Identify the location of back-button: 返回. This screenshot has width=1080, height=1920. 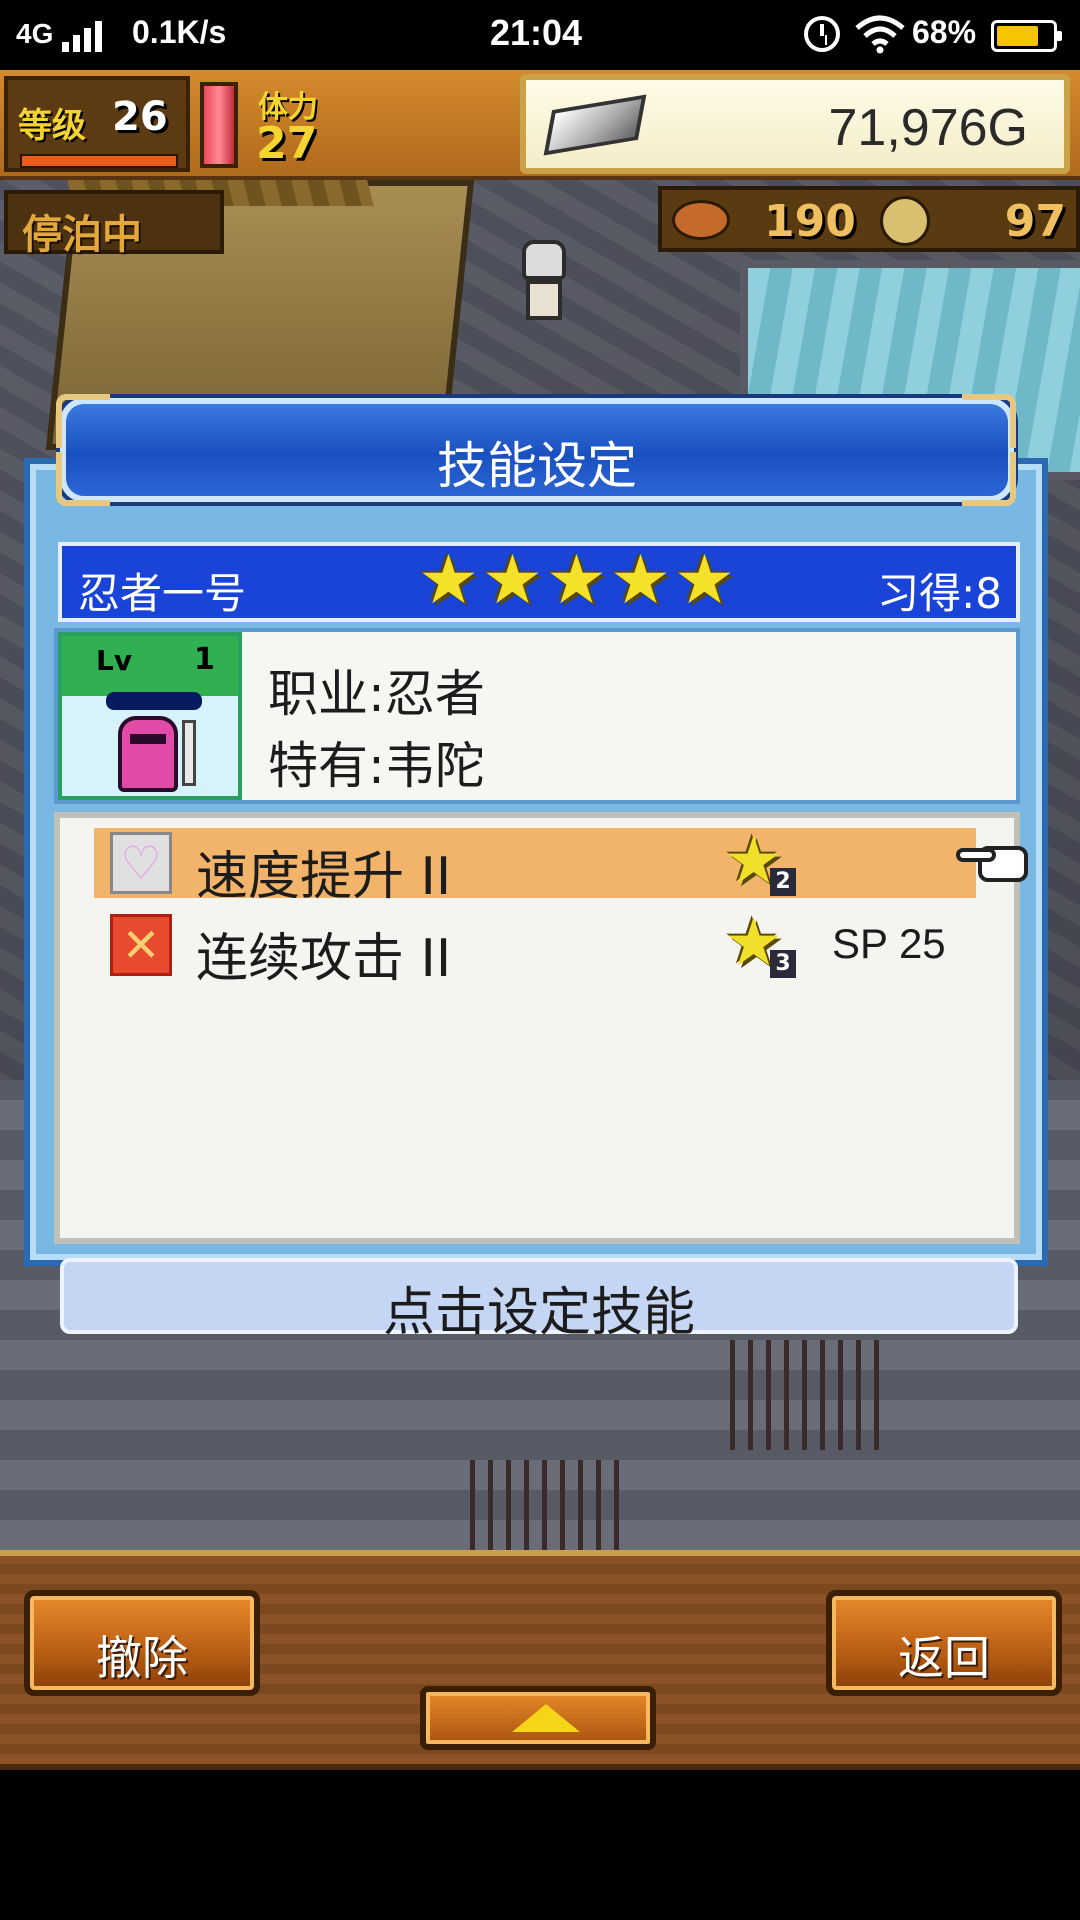
(944, 1643).